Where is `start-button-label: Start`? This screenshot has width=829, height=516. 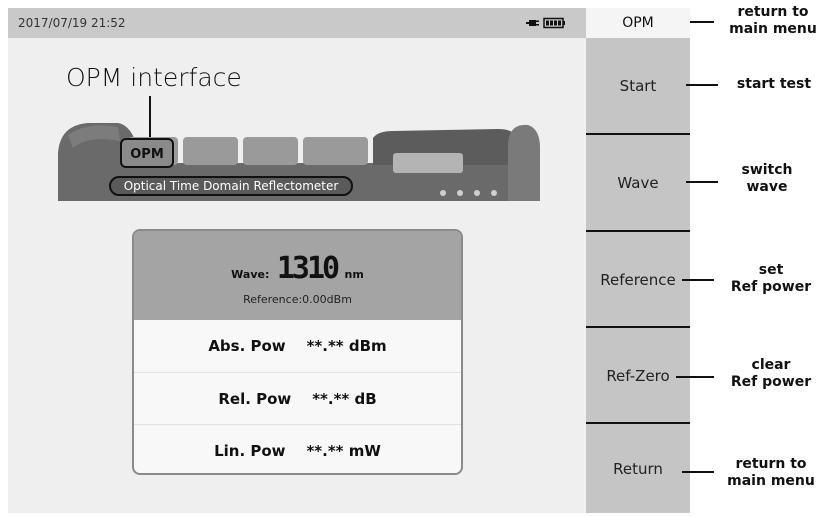
start-button-label: Start is located at coordinates (638, 85).